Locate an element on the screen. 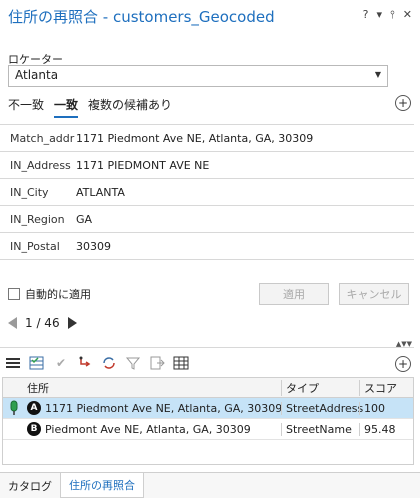 The height and width of the screenshot is (498, 420). pin-pane-icon: ⫯ is located at coordinates (392, 15).